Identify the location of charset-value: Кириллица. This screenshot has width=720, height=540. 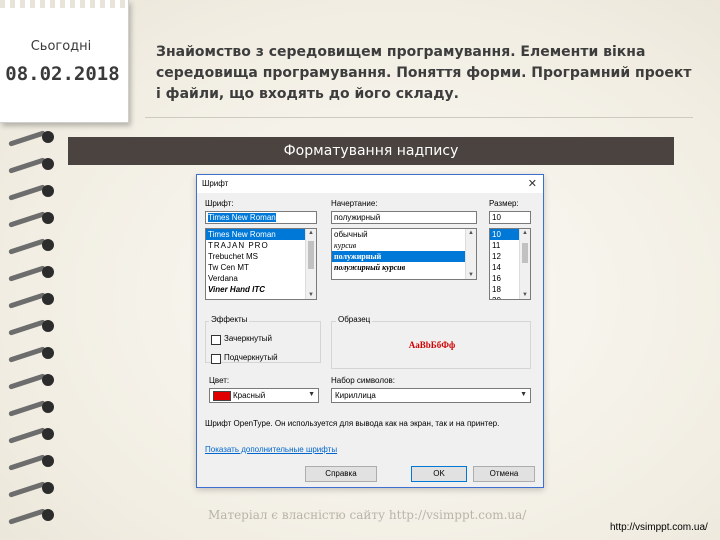
(355, 395).